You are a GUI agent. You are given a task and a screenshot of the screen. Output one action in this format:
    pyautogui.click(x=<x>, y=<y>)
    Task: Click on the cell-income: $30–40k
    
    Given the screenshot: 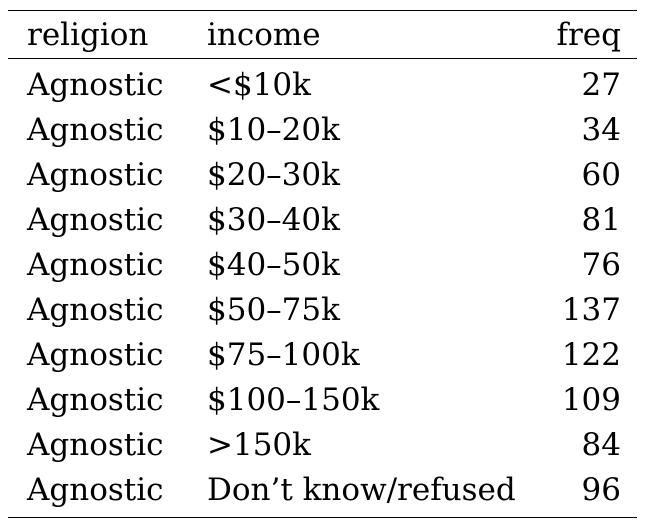 What is the action you would take?
    pyautogui.click(x=273, y=220)
    